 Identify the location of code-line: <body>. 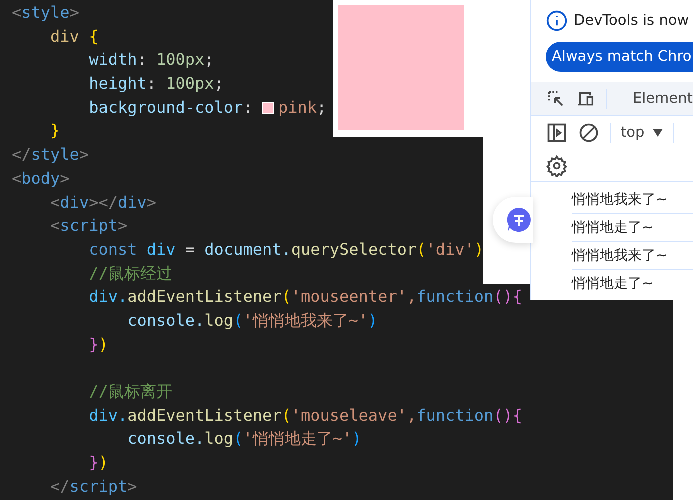
(41, 179).